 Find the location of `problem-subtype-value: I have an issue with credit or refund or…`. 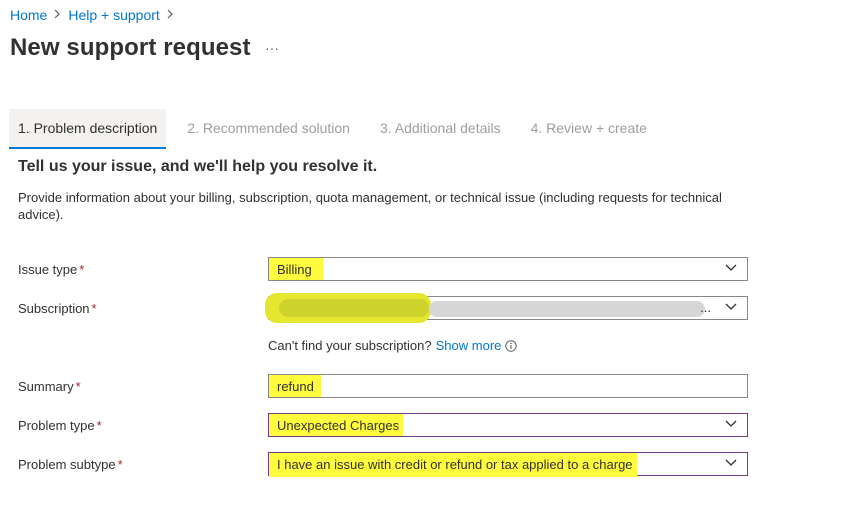

problem-subtype-value: I have an issue with credit or refund or… is located at coordinates (455, 464).